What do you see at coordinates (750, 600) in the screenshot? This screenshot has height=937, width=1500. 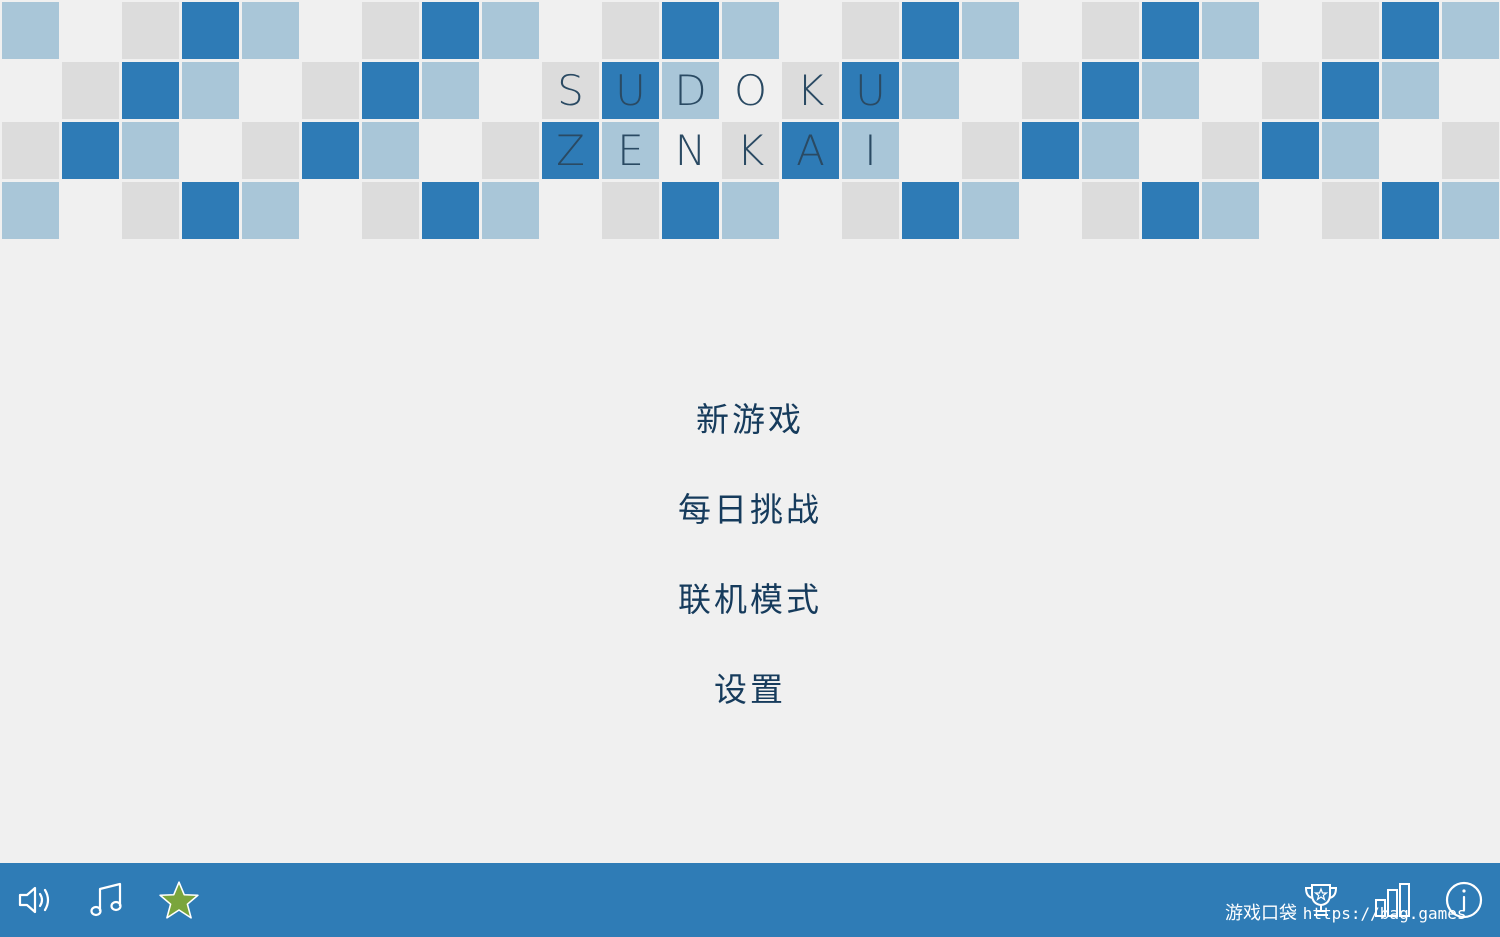 I see `online-mode-button: 联机模式` at bounding box center [750, 600].